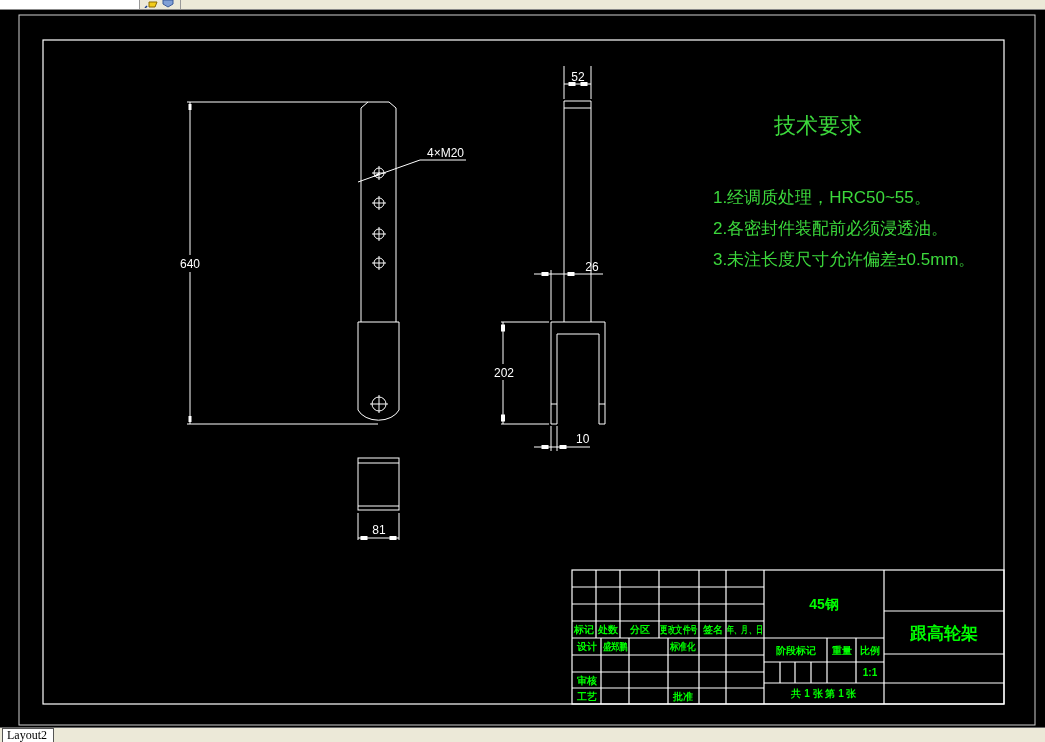 The width and height of the screenshot is (1045, 742). I want to click on requirement-text: 2.各密封件装配前必须浸透油。, so click(831, 228).